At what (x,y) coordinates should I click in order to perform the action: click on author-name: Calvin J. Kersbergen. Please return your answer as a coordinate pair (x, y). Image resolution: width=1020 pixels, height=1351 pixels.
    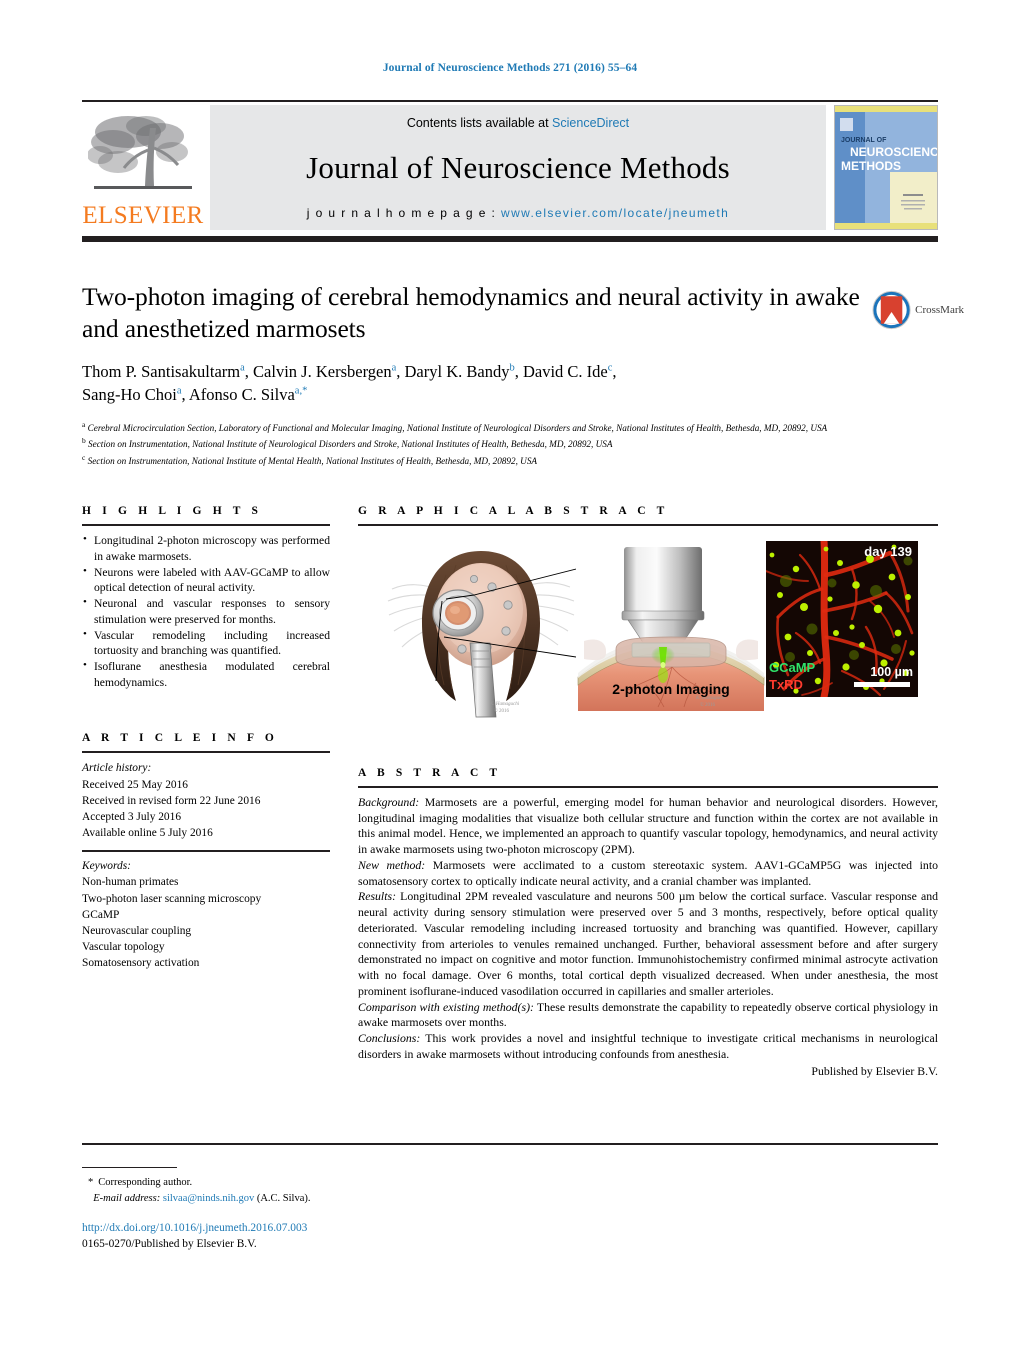
    Looking at the image, I should click on (322, 371).